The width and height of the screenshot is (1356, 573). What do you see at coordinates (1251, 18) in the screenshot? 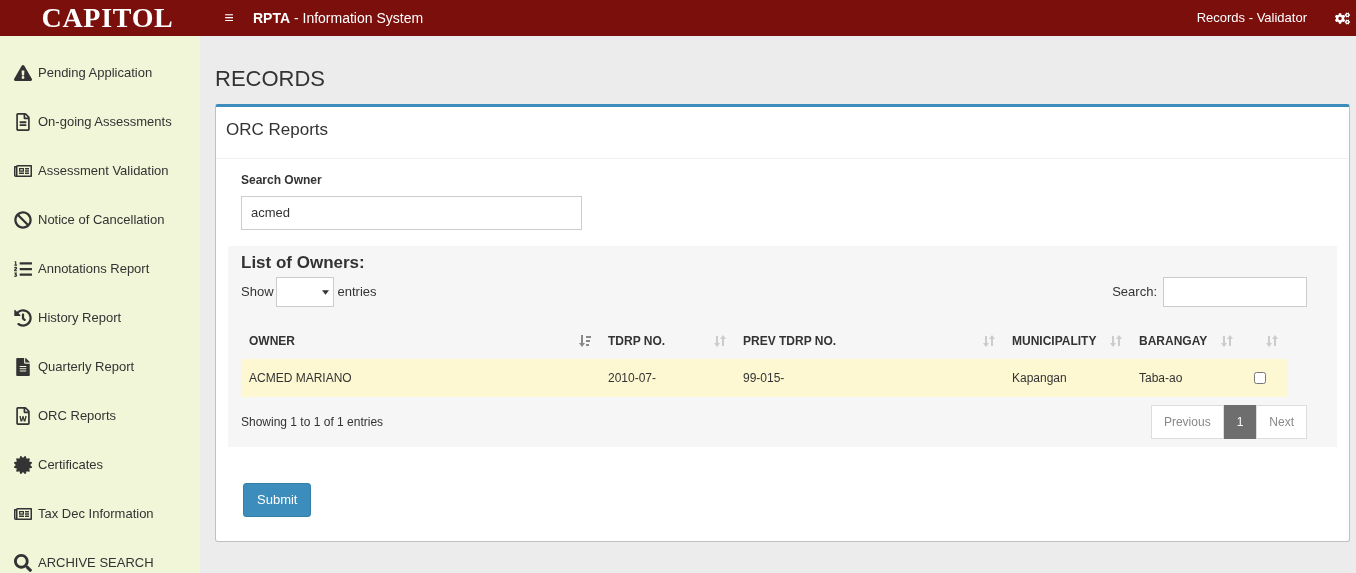
I see `user-role: Records - Validator` at bounding box center [1251, 18].